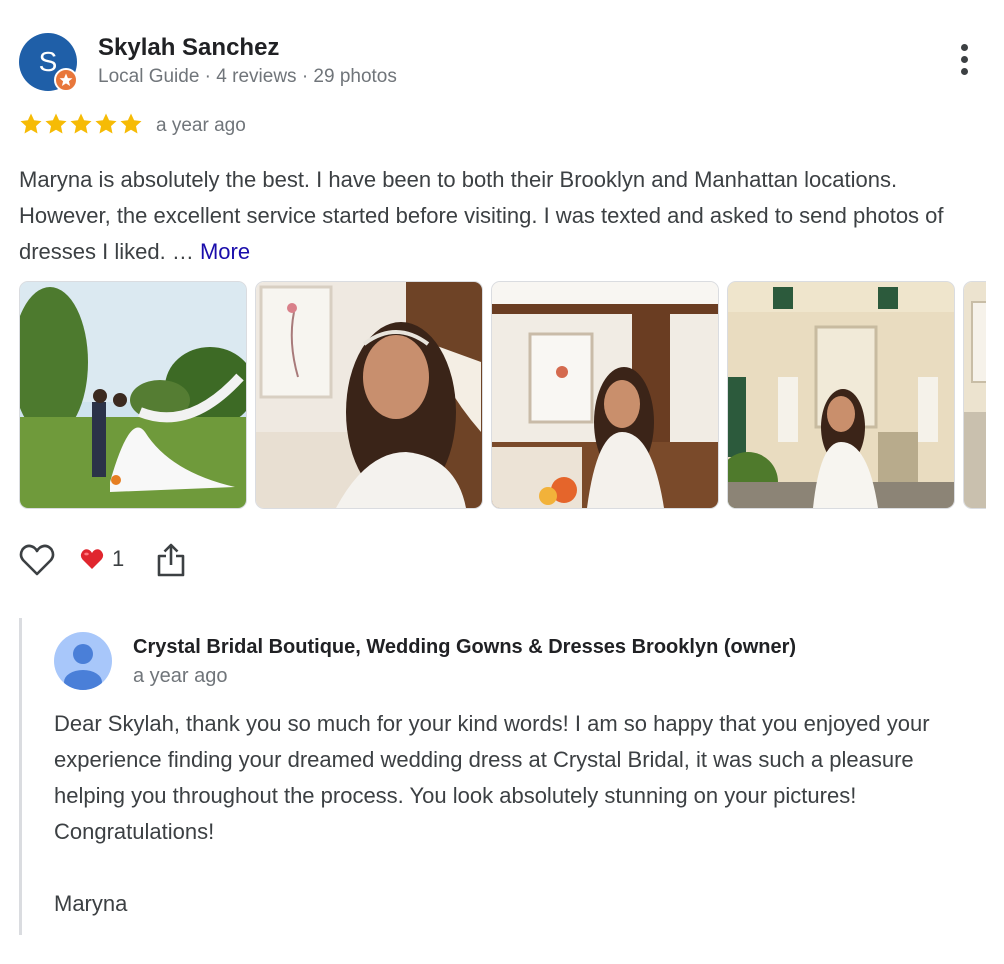  What do you see at coordinates (171, 560) in the screenshot?
I see `share-icon` at bounding box center [171, 560].